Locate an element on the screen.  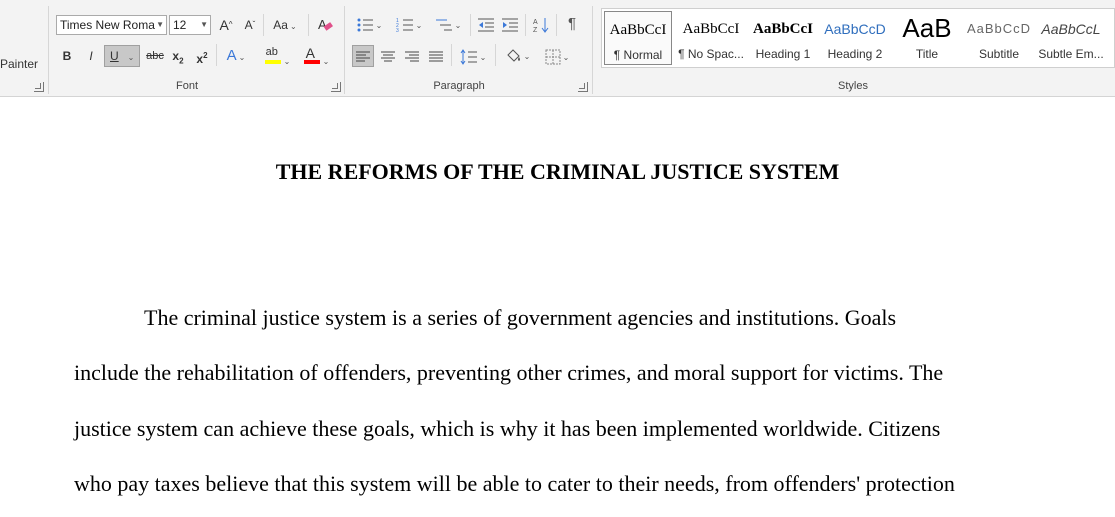
align-right-icon is located at coordinates (412, 56).